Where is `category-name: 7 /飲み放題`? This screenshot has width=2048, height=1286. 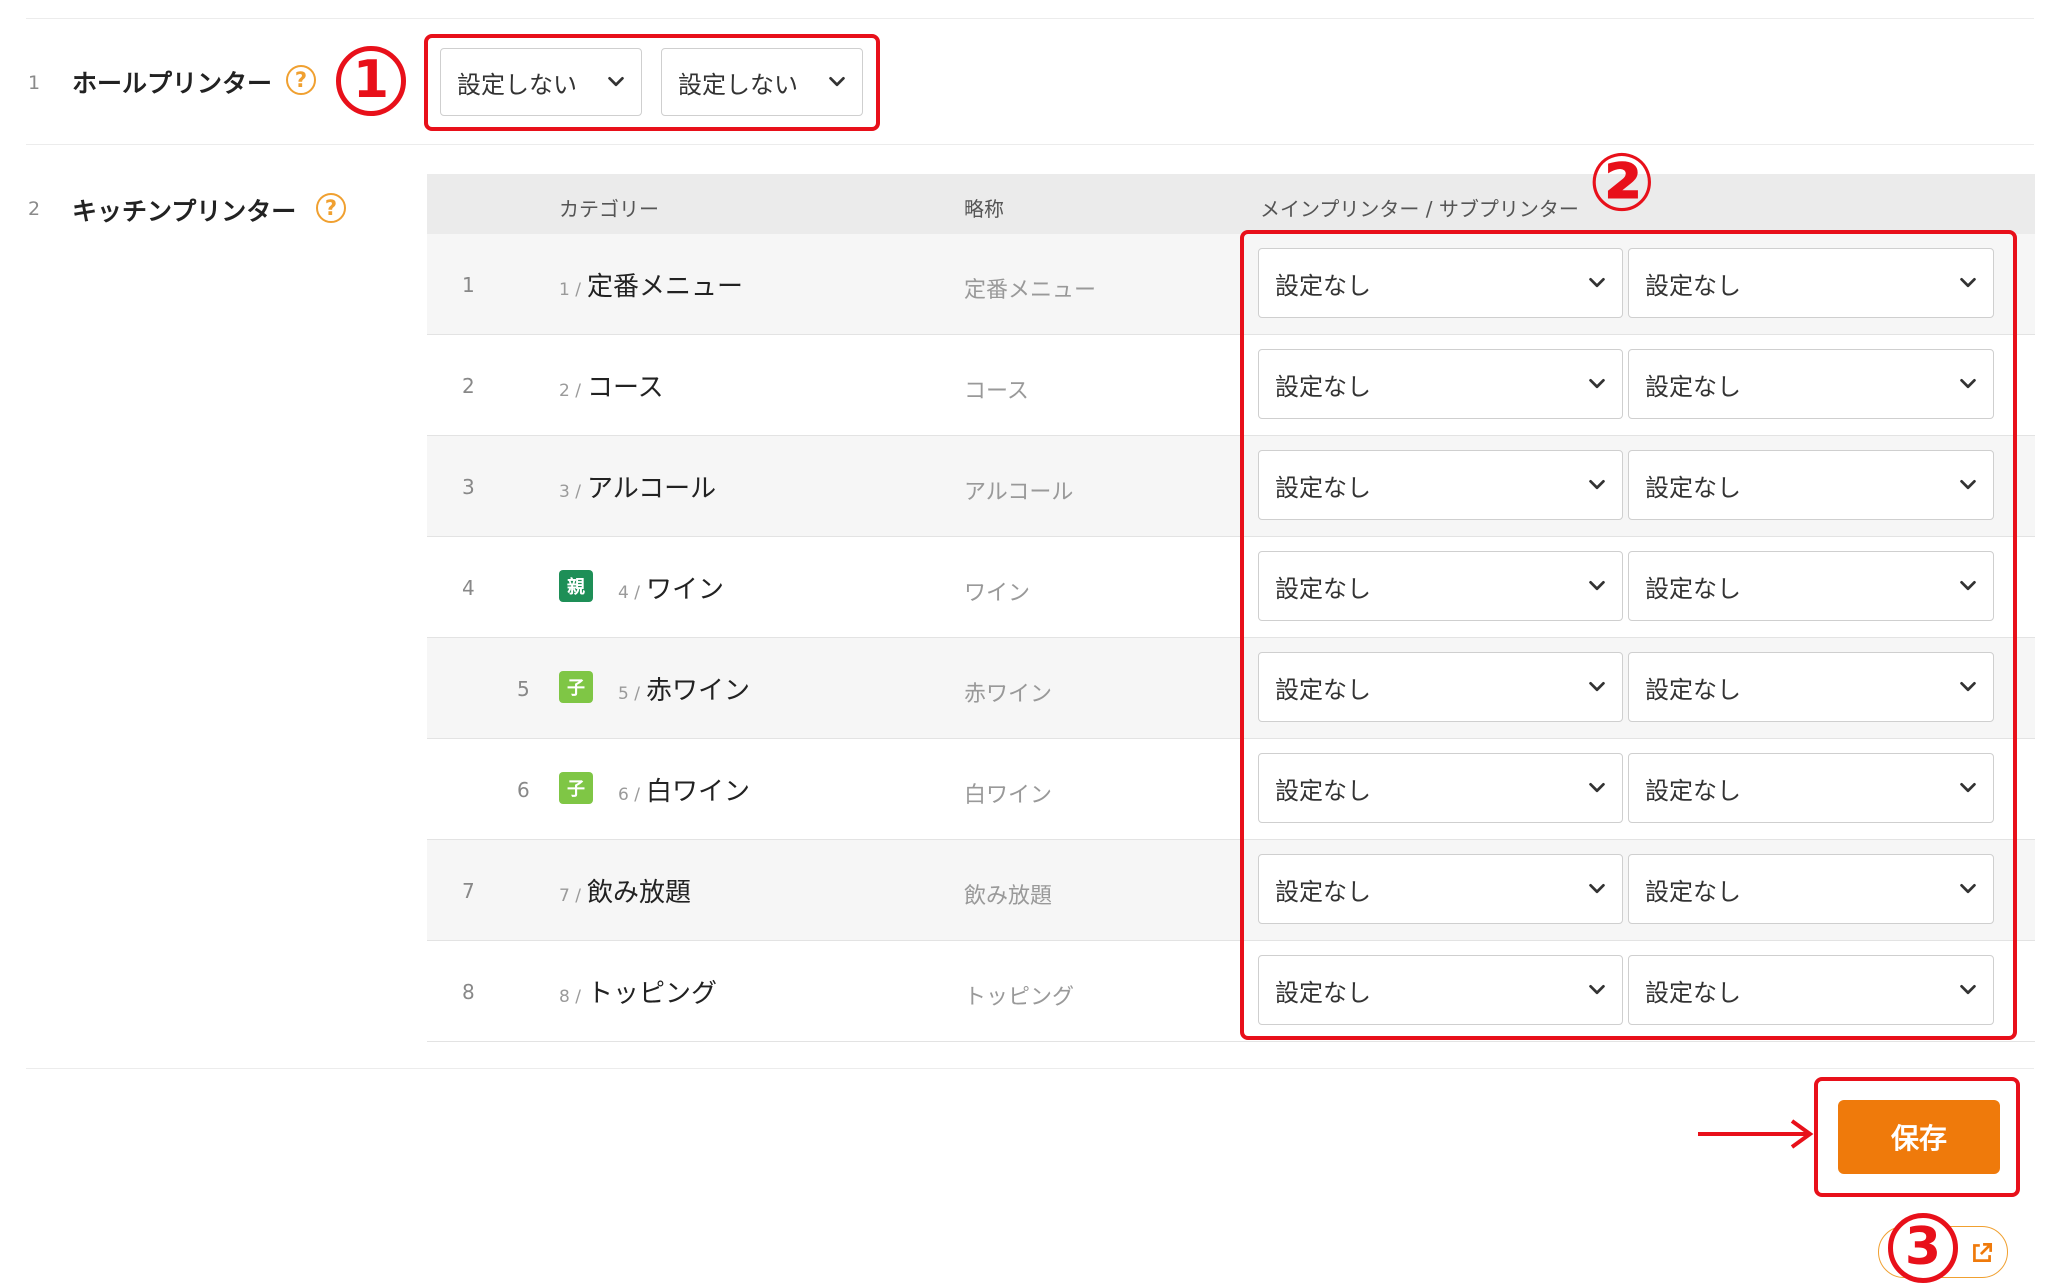 category-name: 7 /飲み放題 is located at coordinates (625, 890).